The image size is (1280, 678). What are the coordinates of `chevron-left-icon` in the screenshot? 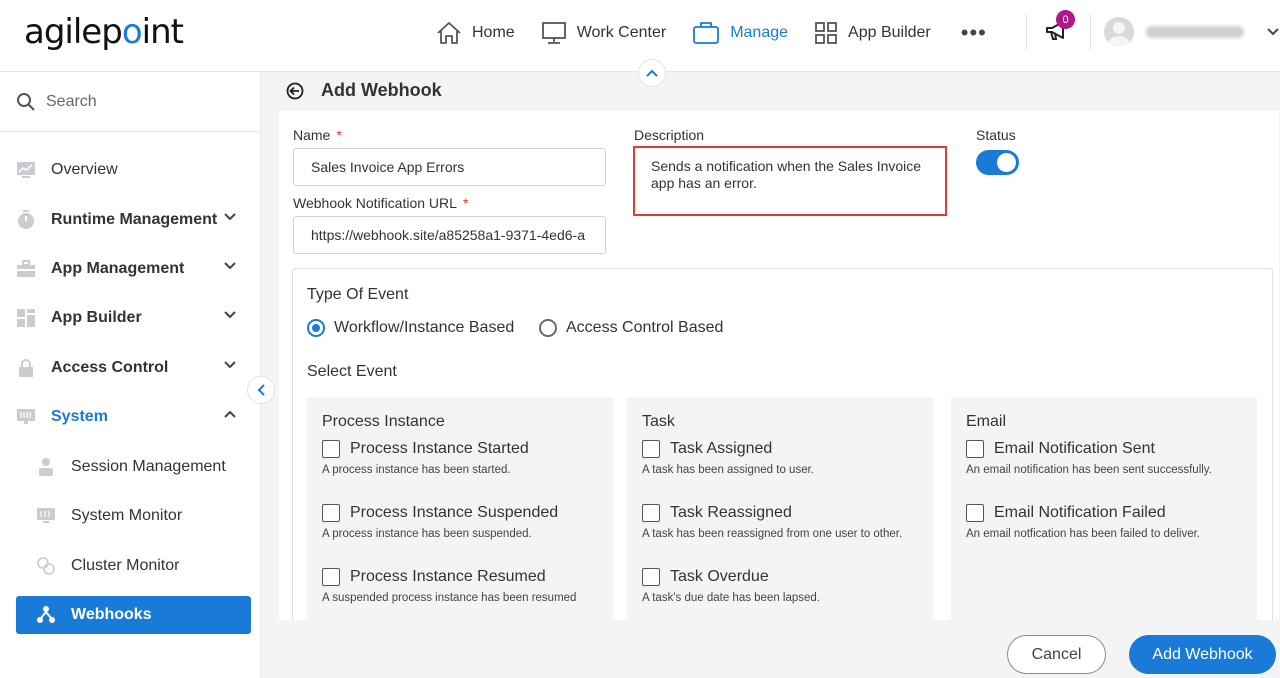 It's located at (261, 390).